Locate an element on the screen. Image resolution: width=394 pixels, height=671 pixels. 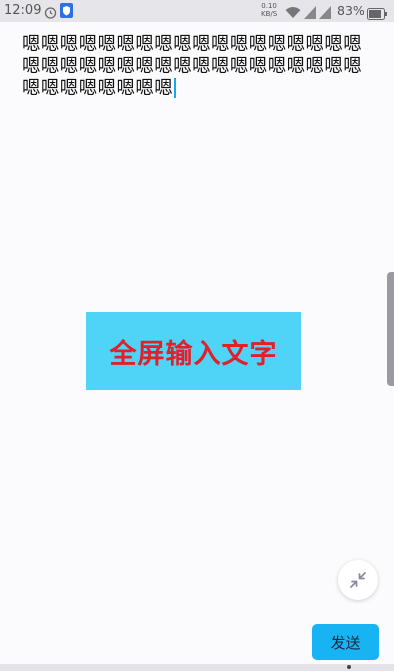
send-button: 发送 is located at coordinates (345, 642).